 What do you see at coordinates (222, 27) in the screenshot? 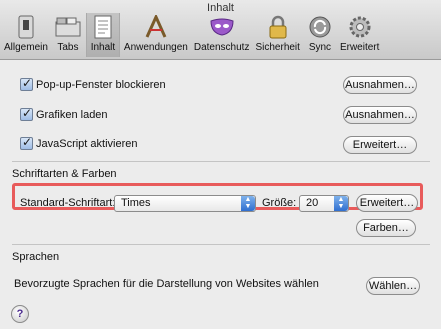
I see `mask-icon` at bounding box center [222, 27].